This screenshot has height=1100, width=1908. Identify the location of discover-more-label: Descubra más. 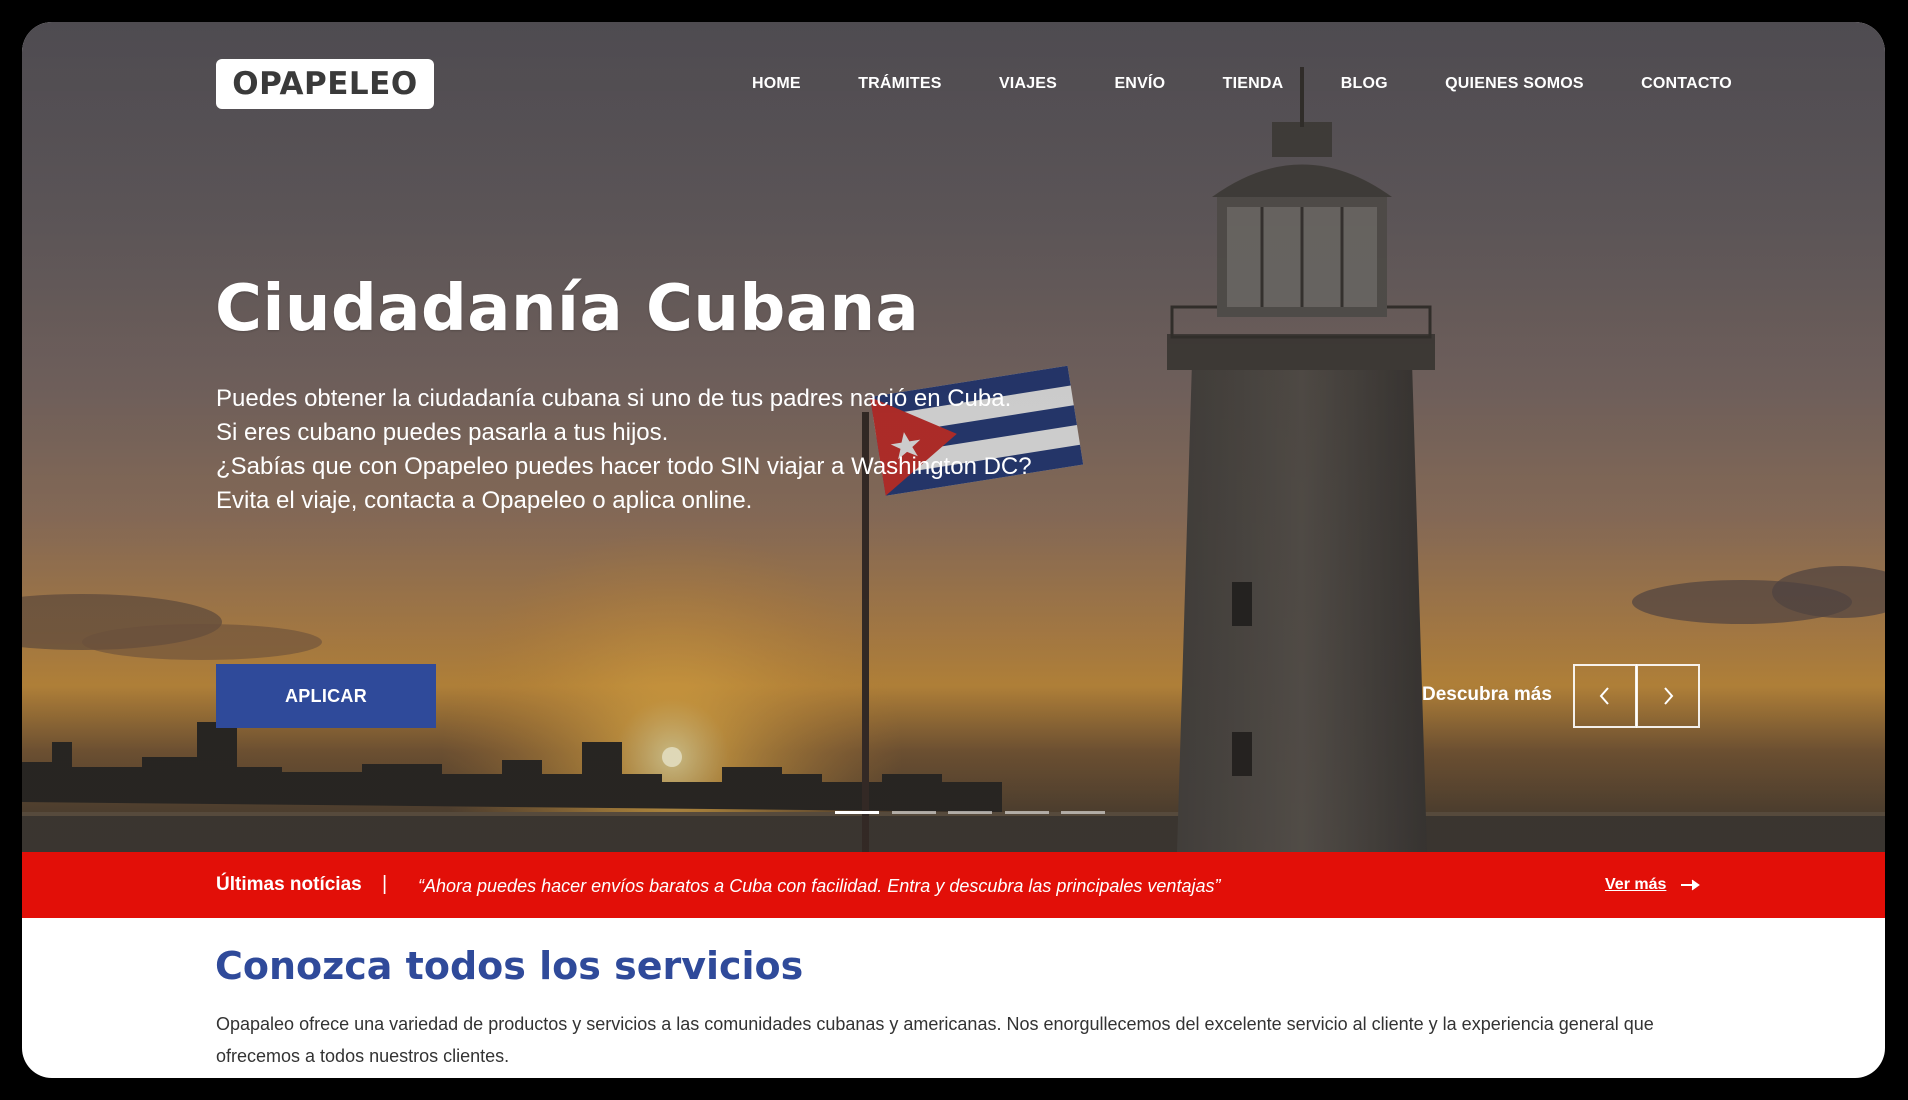
(1487, 694).